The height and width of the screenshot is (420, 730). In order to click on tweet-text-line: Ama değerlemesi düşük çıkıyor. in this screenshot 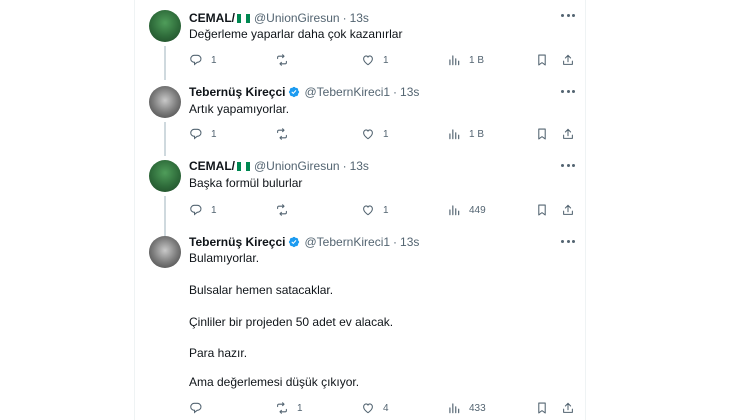, I will do `click(274, 382)`.